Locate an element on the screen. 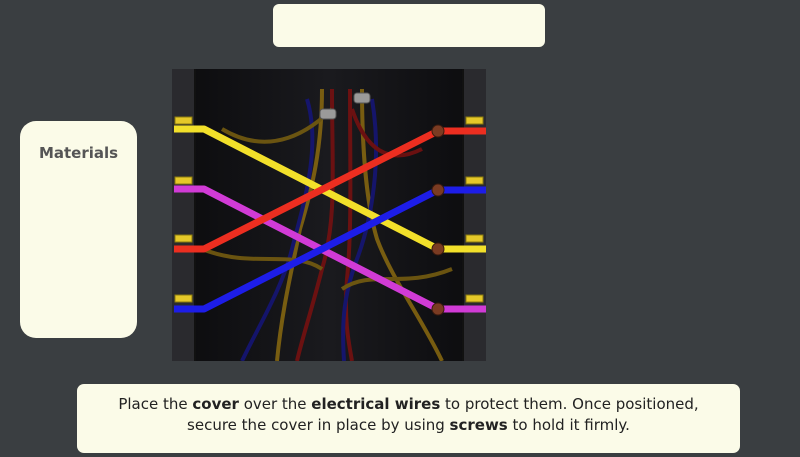 The image size is (800, 457). instruction-text-1: Place the is located at coordinates (155, 404).